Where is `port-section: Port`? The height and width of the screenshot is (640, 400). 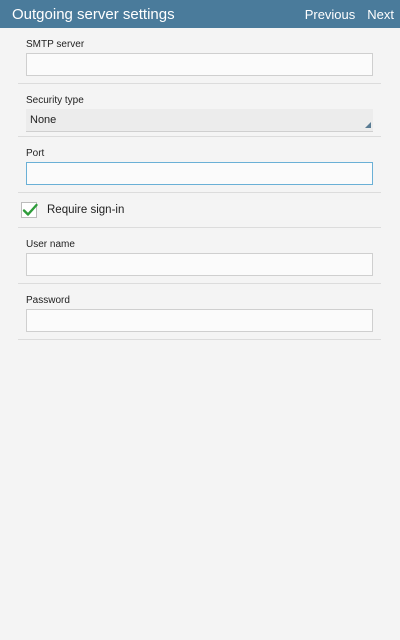 port-section: Port is located at coordinates (199, 165).